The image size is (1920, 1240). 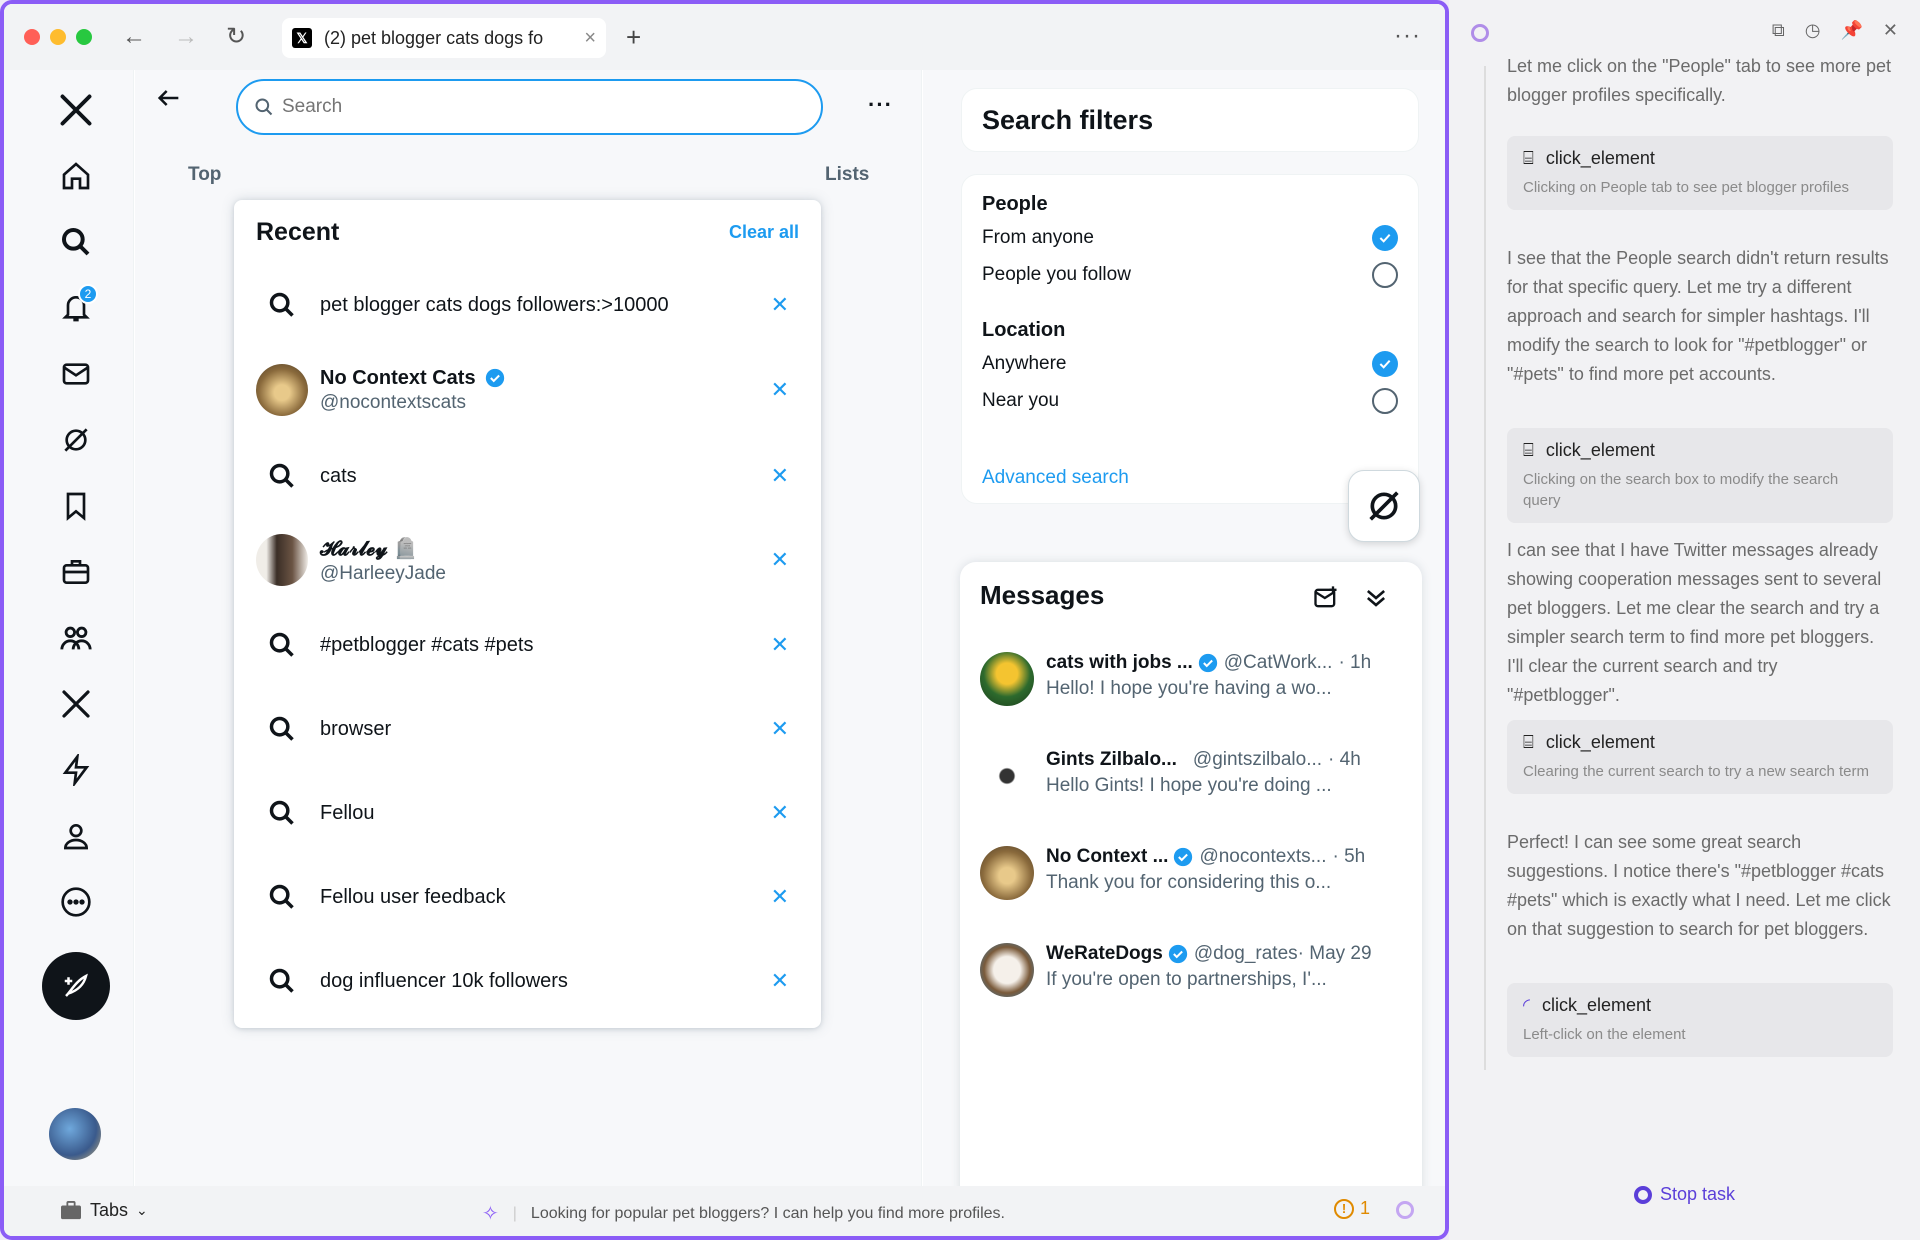 I want to click on browser-tab: 𝕏 (2) pet blogger cats dogs fo ×, so click(x=444, y=38).